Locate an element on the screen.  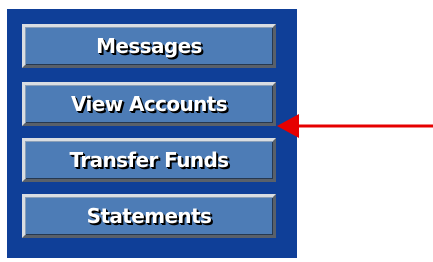
statements-button: Statements is located at coordinates (149, 216).